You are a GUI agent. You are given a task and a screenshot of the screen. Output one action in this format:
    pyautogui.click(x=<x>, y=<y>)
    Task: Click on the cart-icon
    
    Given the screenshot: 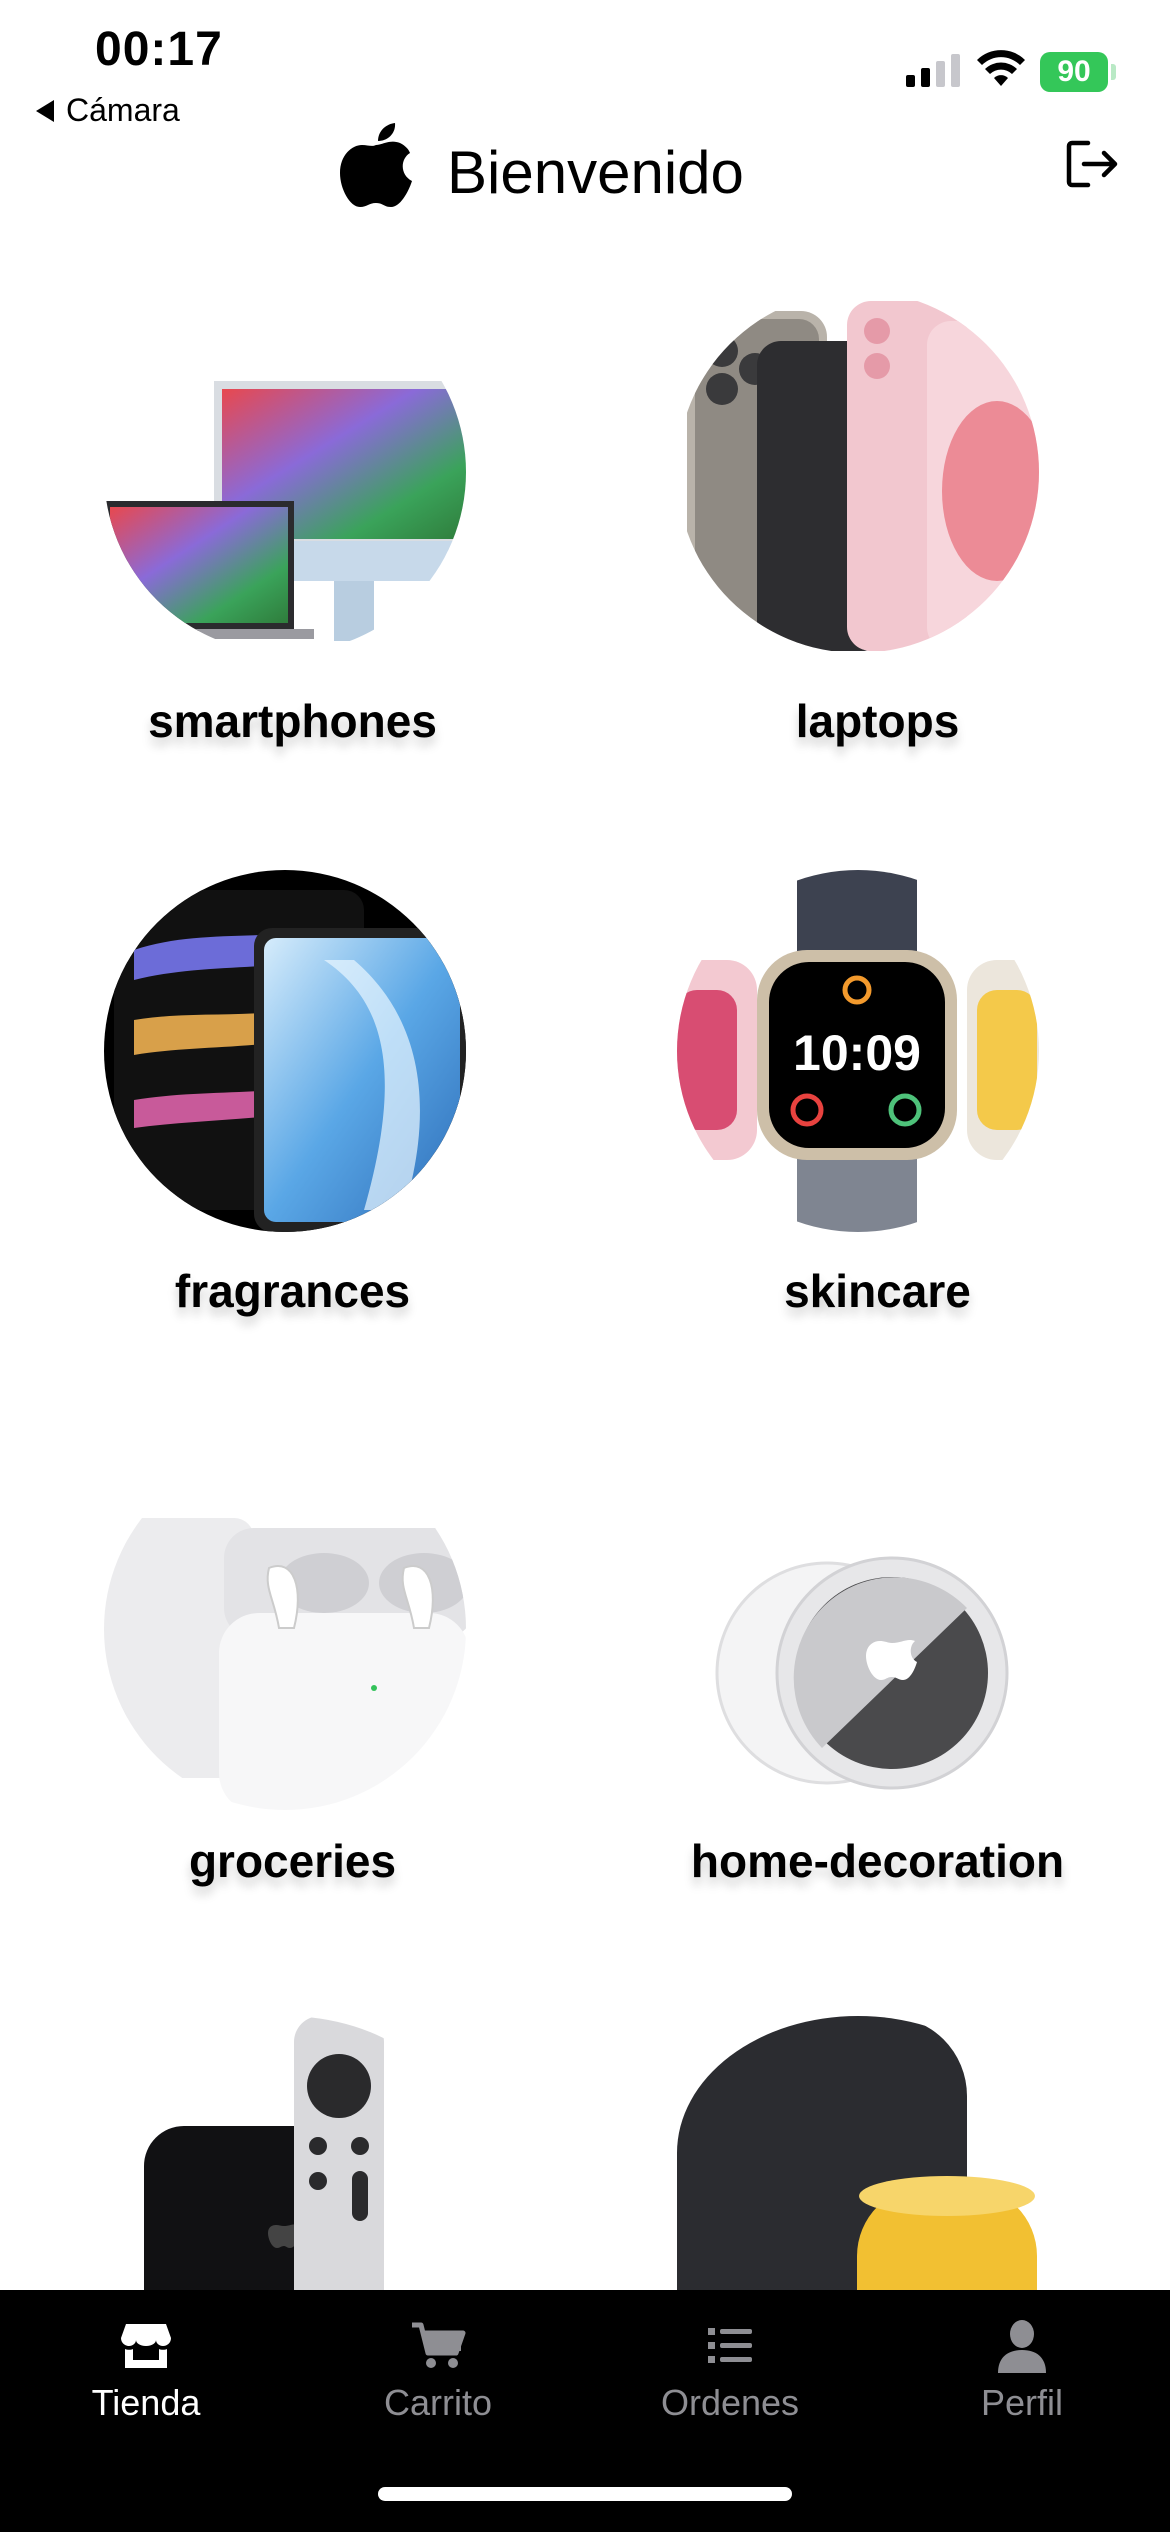 What is the action you would take?
    pyautogui.click(x=439, y=2345)
    